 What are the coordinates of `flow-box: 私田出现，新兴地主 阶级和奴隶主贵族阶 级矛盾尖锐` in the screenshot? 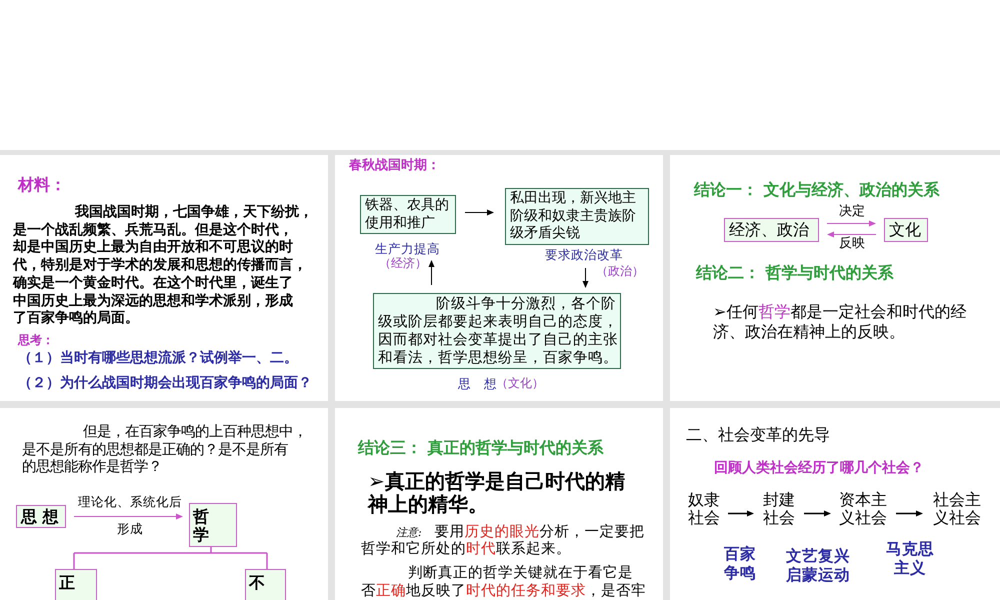 It's located at (577, 216).